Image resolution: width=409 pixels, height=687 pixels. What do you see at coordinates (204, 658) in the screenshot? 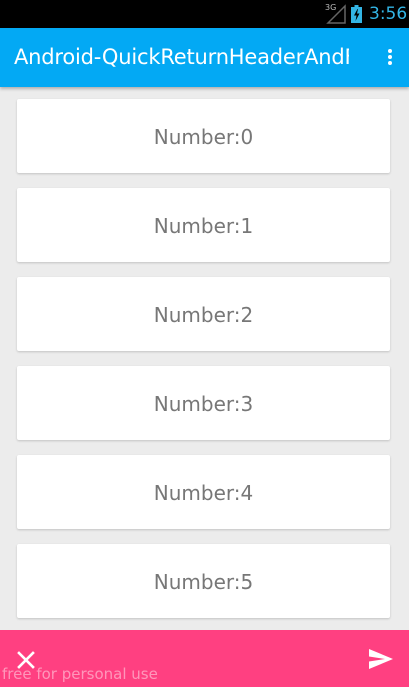
I see `quick-return-footer: free for personal use` at bounding box center [204, 658].